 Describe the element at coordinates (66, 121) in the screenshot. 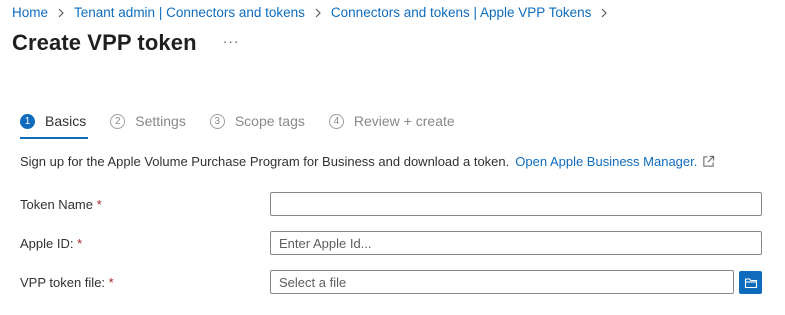

I see `step-label: Basics` at that location.